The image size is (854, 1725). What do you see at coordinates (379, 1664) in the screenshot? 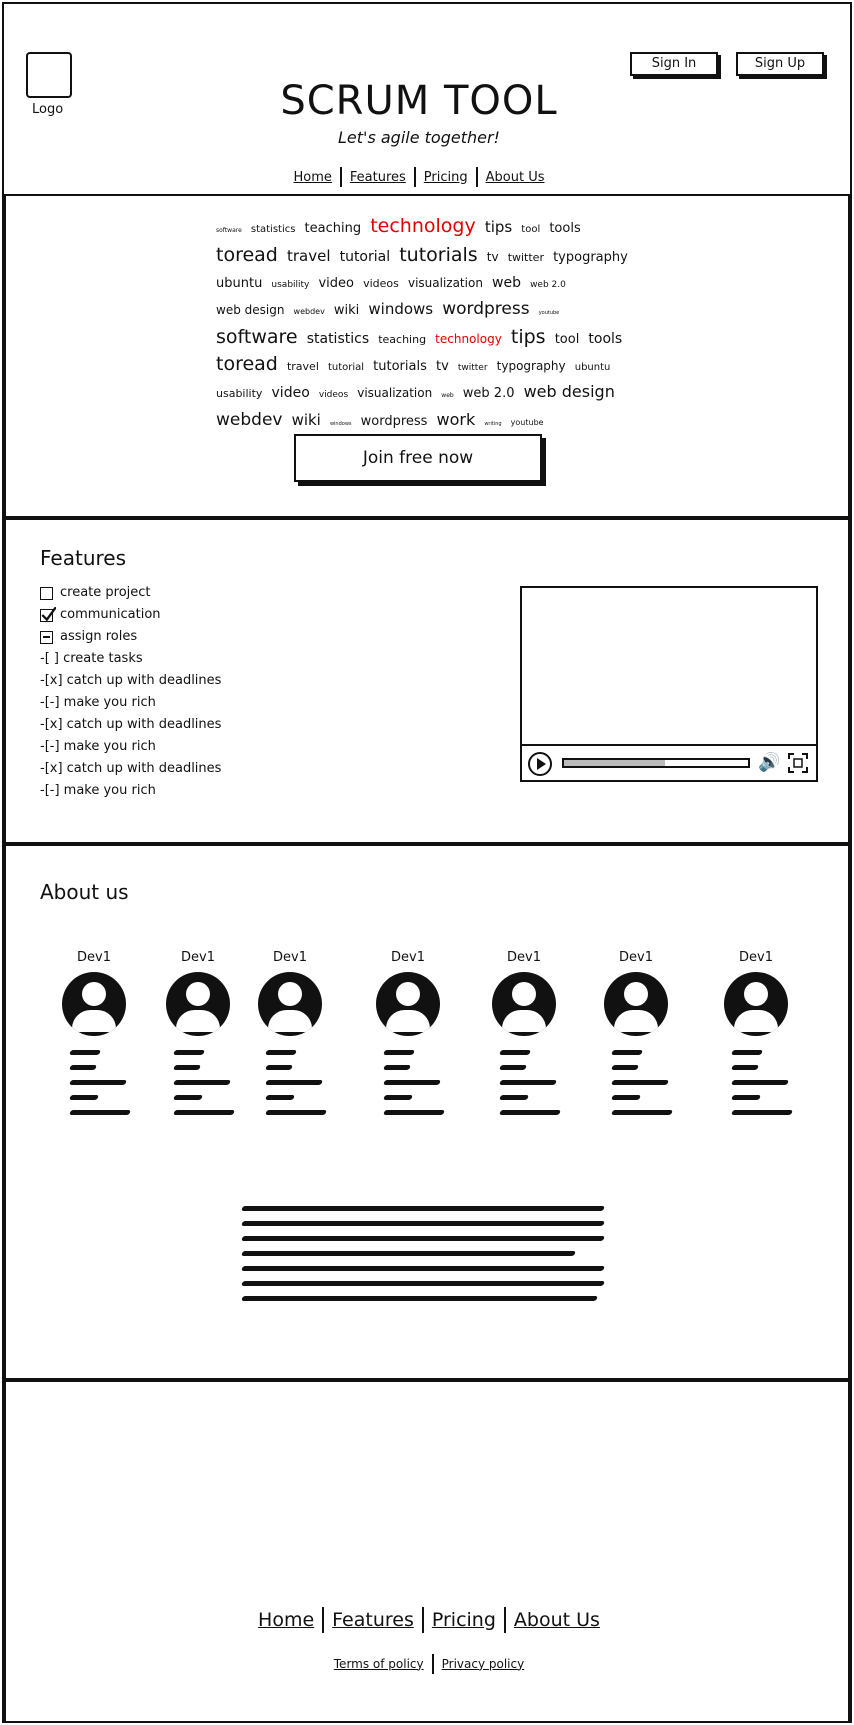
I see `terms-link: Terms of policy` at bounding box center [379, 1664].